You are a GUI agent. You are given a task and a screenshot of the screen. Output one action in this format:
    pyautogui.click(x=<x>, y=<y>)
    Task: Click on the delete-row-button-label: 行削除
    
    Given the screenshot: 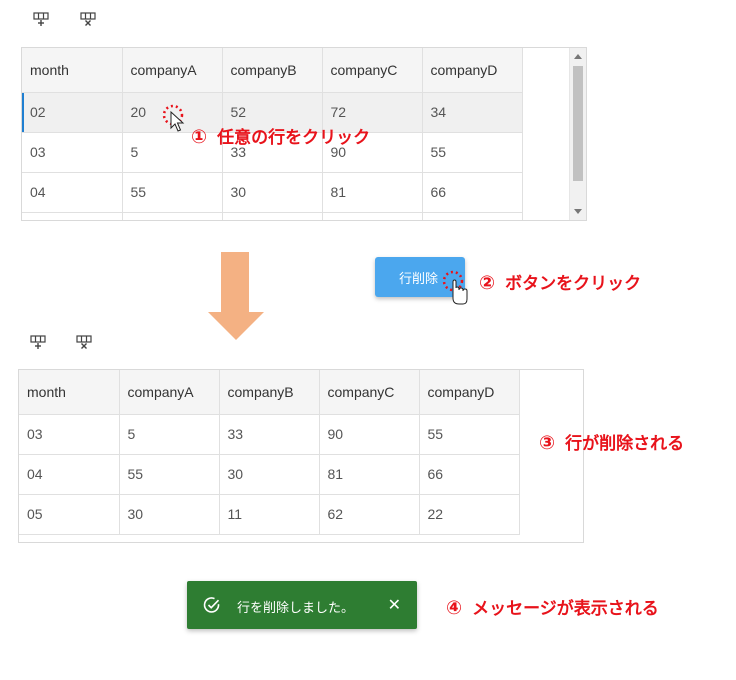 What is the action you would take?
    pyautogui.click(x=419, y=278)
    